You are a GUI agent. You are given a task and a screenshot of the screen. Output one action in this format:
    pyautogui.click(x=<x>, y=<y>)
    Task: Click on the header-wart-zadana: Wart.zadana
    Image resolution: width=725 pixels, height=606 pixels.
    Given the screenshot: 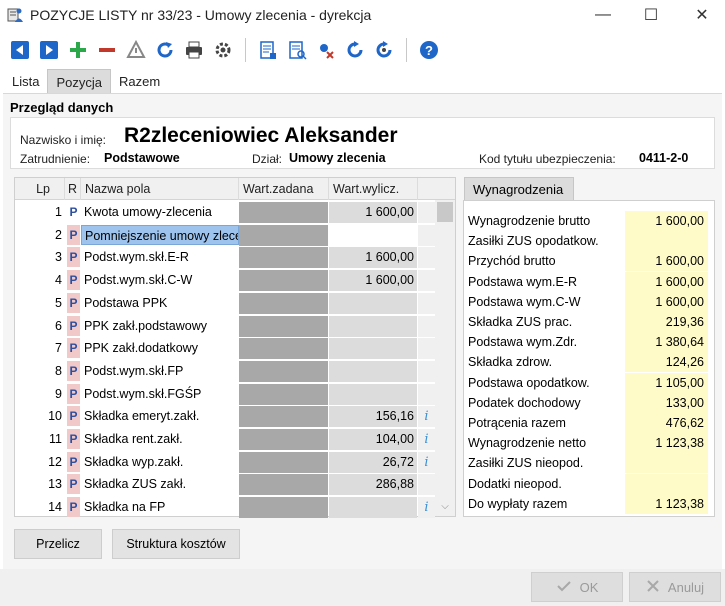 What is the action you would take?
    pyautogui.click(x=284, y=189)
    